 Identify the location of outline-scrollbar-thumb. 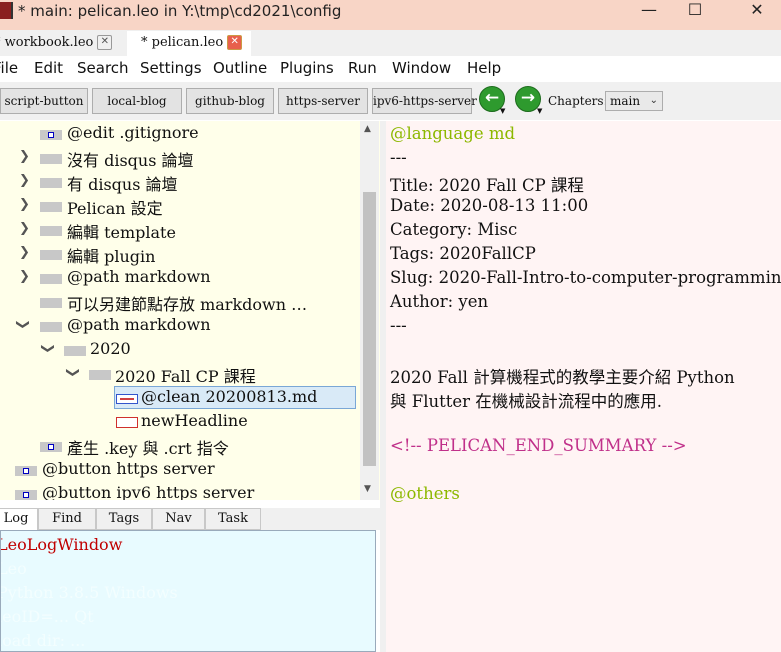
(369, 329).